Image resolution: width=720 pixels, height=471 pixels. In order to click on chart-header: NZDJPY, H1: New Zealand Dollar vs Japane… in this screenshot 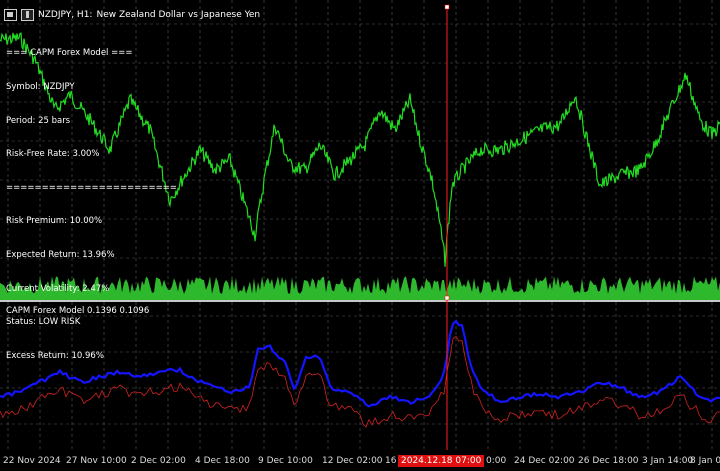, I will do `click(132, 15)`.